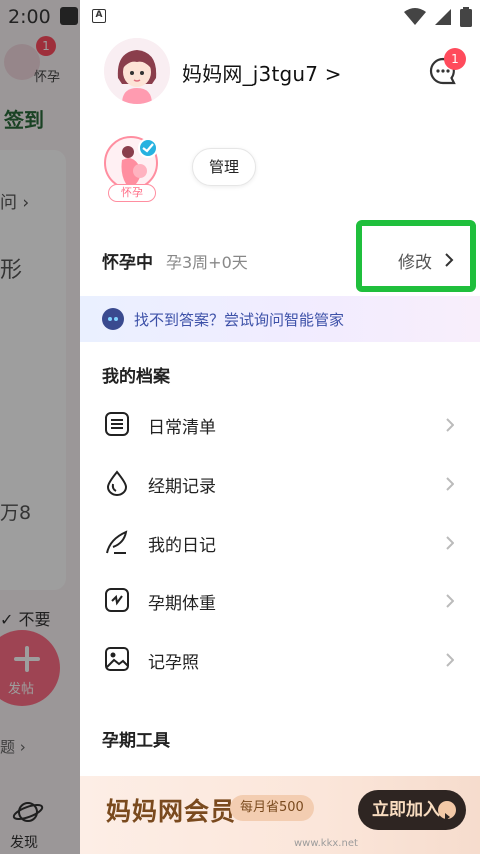  Describe the element at coordinates (240, 17) in the screenshot. I see `status-bar: 2:00 A` at that location.